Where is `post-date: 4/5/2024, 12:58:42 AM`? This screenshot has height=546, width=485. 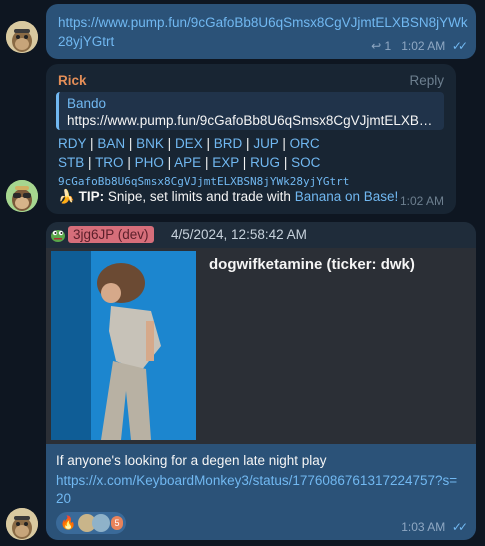 post-date: 4/5/2024, 12:58:42 AM is located at coordinates (239, 234).